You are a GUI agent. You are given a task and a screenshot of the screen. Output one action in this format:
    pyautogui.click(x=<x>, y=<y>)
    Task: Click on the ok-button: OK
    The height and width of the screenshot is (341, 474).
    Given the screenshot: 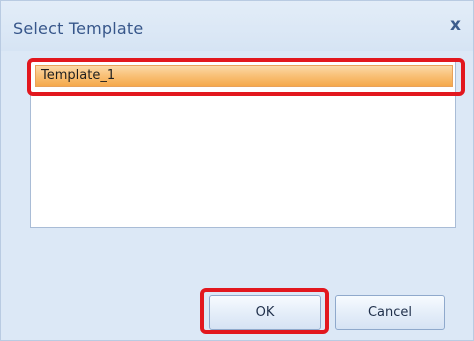 What is the action you would take?
    pyautogui.click(x=265, y=312)
    